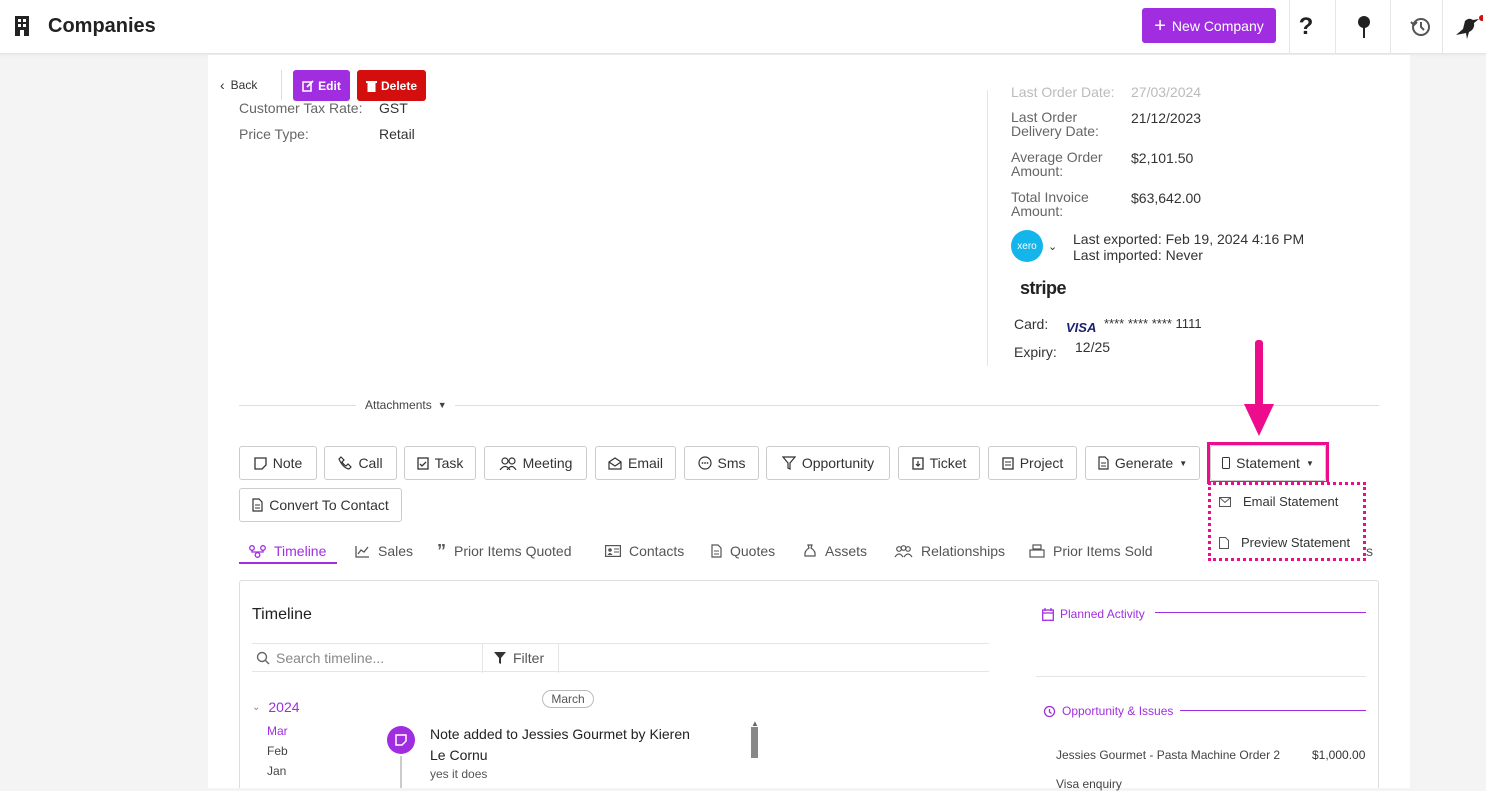 Image resolution: width=1486 pixels, height=791 pixels. What do you see at coordinates (504, 551) in the screenshot?
I see `tab-prior-items-quoted: ” Prior Items Quoted` at bounding box center [504, 551].